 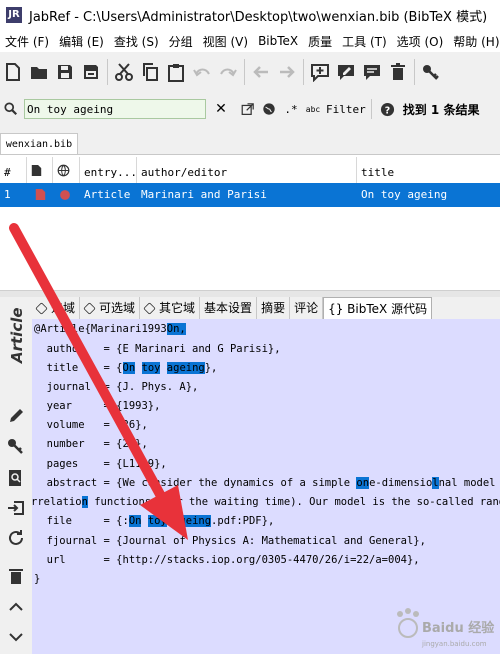 I want to click on generate-key-side-button, so click(x=16, y=446).